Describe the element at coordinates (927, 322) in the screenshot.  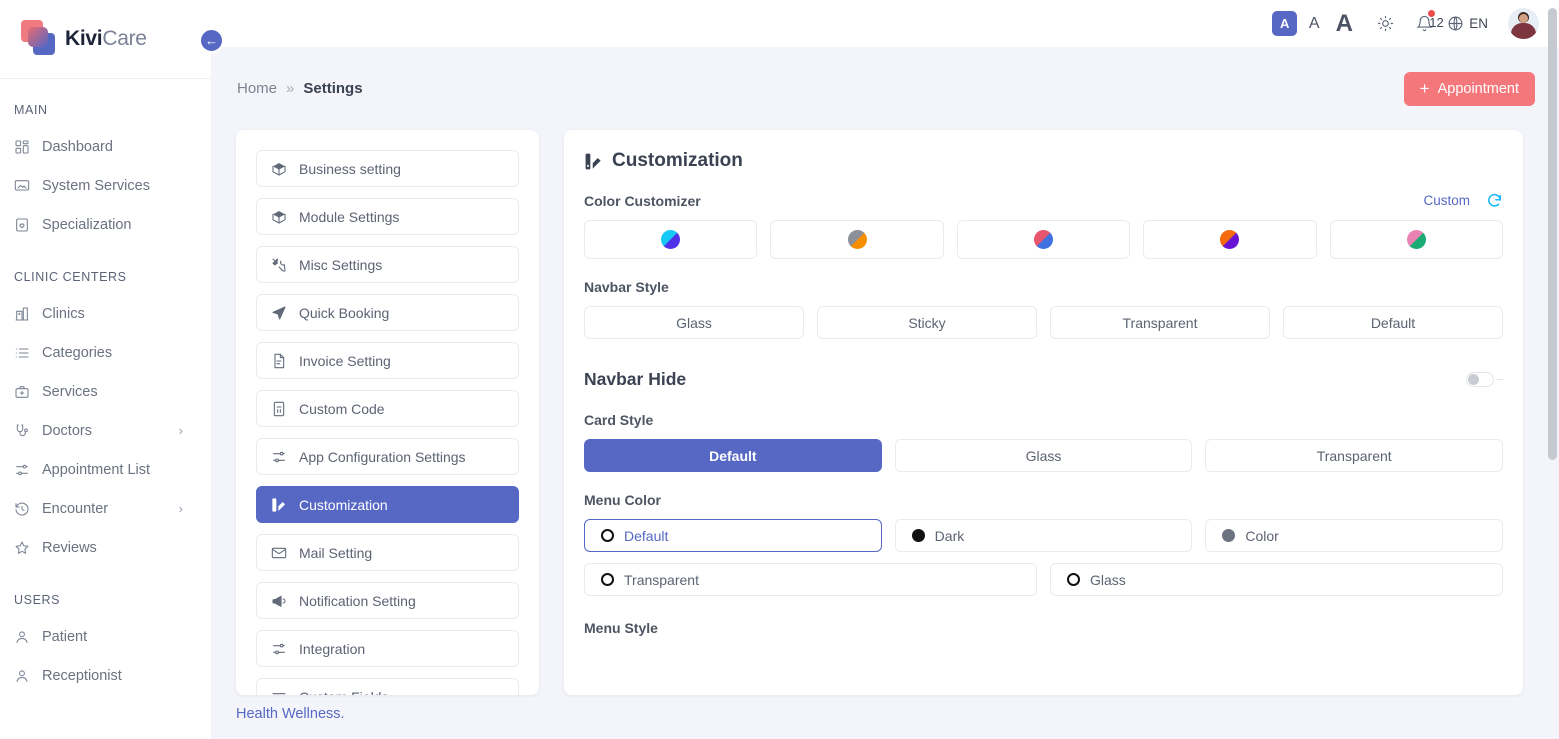
I see `navbar-style-option-sticky: Sticky` at that location.